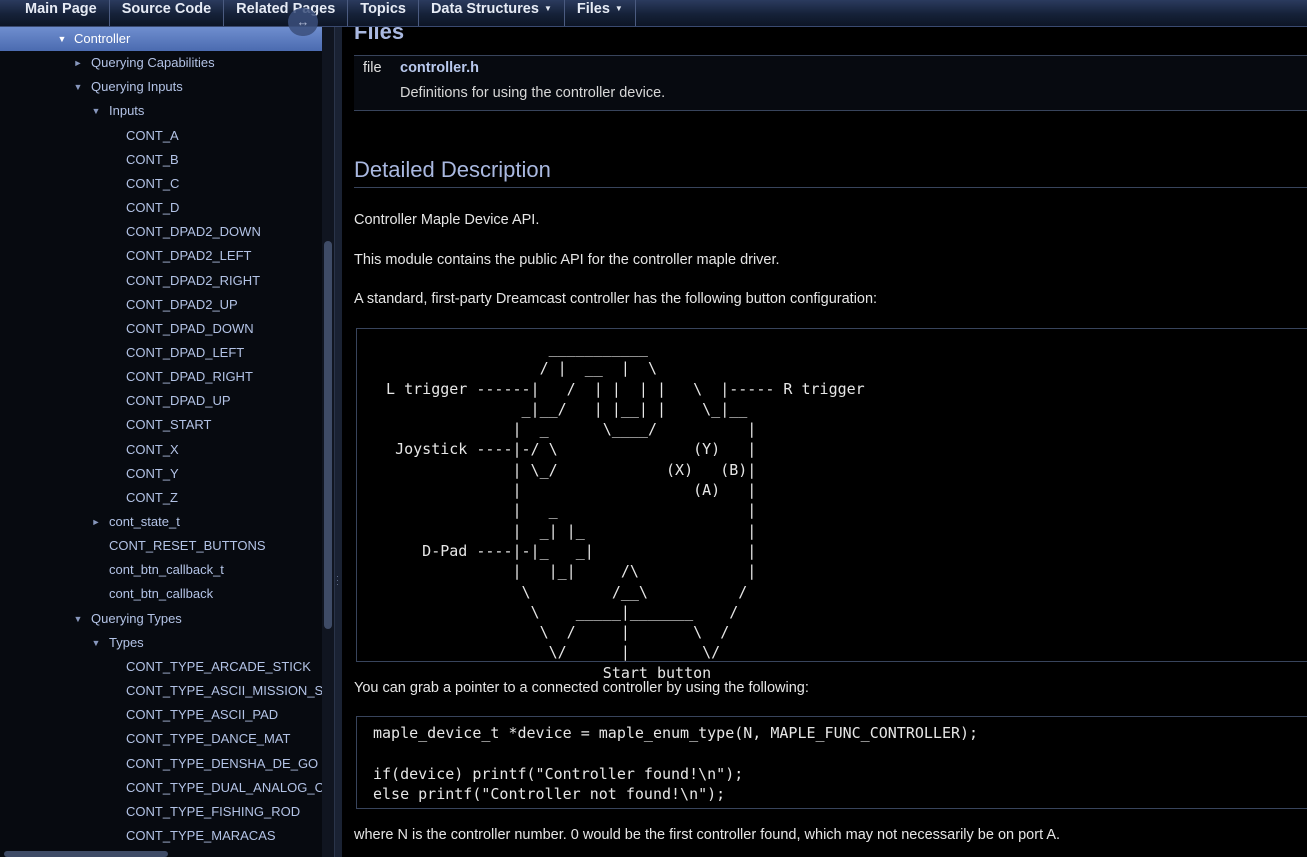 The height and width of the screenshot is (857, 1307). I want to click on nav-label: Data Structures, so click(484, 9).